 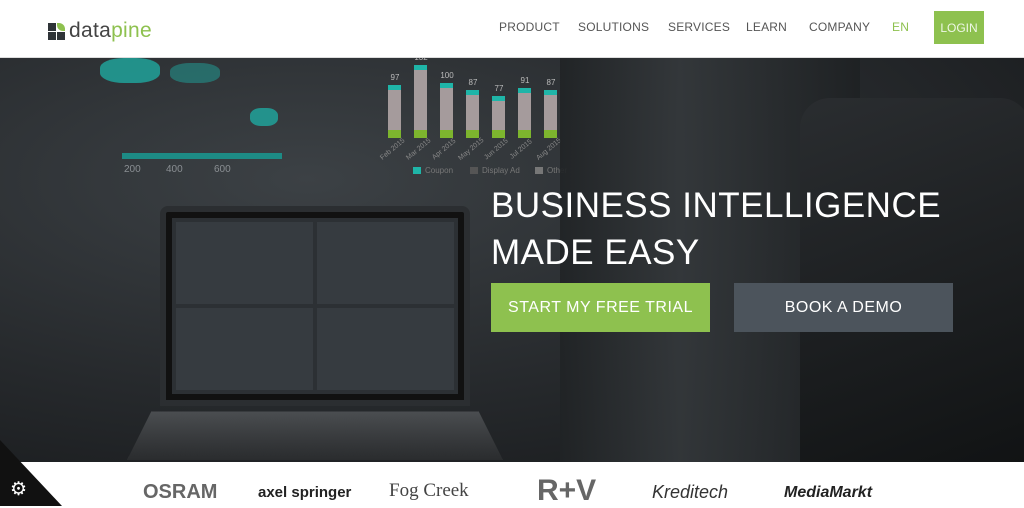 I want to click on bar-month-label: Feb 2015, so click(x=393, y=149).